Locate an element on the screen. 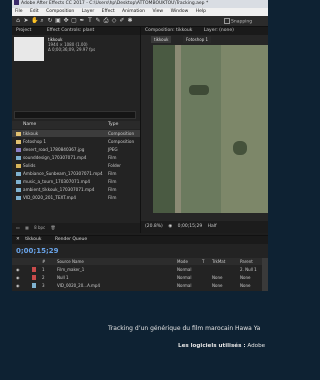  project-list-item: Ambiance_Sunbeam_170307071.mp4 Film is located at coordinates (76, 173).